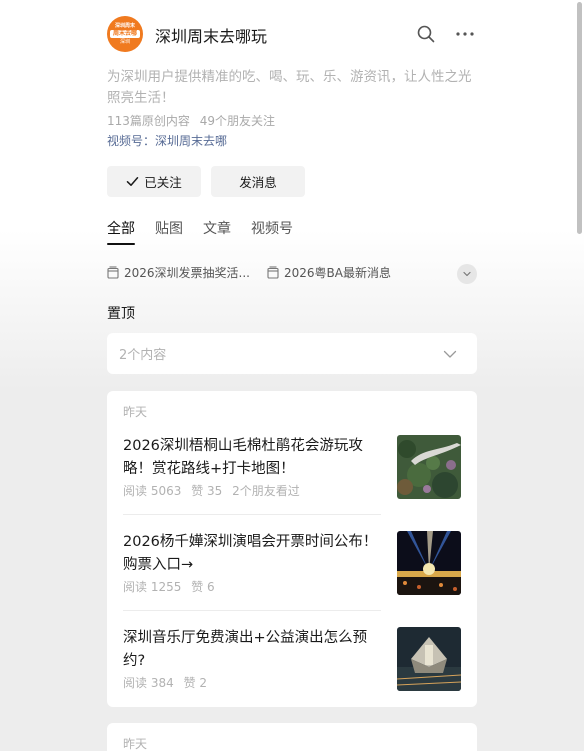 Image resolution: width=584 pixels, height=751 pixels. I want to click on article-item: 深圳音乐厅免费演出+公益演出怎么预约? 阅读 384 赞 2, so click(292, 659).